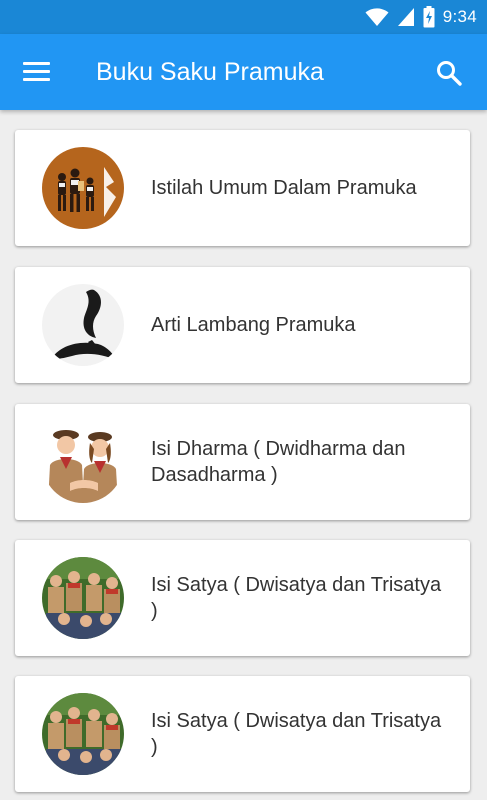 The width and height of the screenshot is (487, 800). Describe the element at coordinates (377, 17) in the screenshot. I see `wifi-icon` at that location.